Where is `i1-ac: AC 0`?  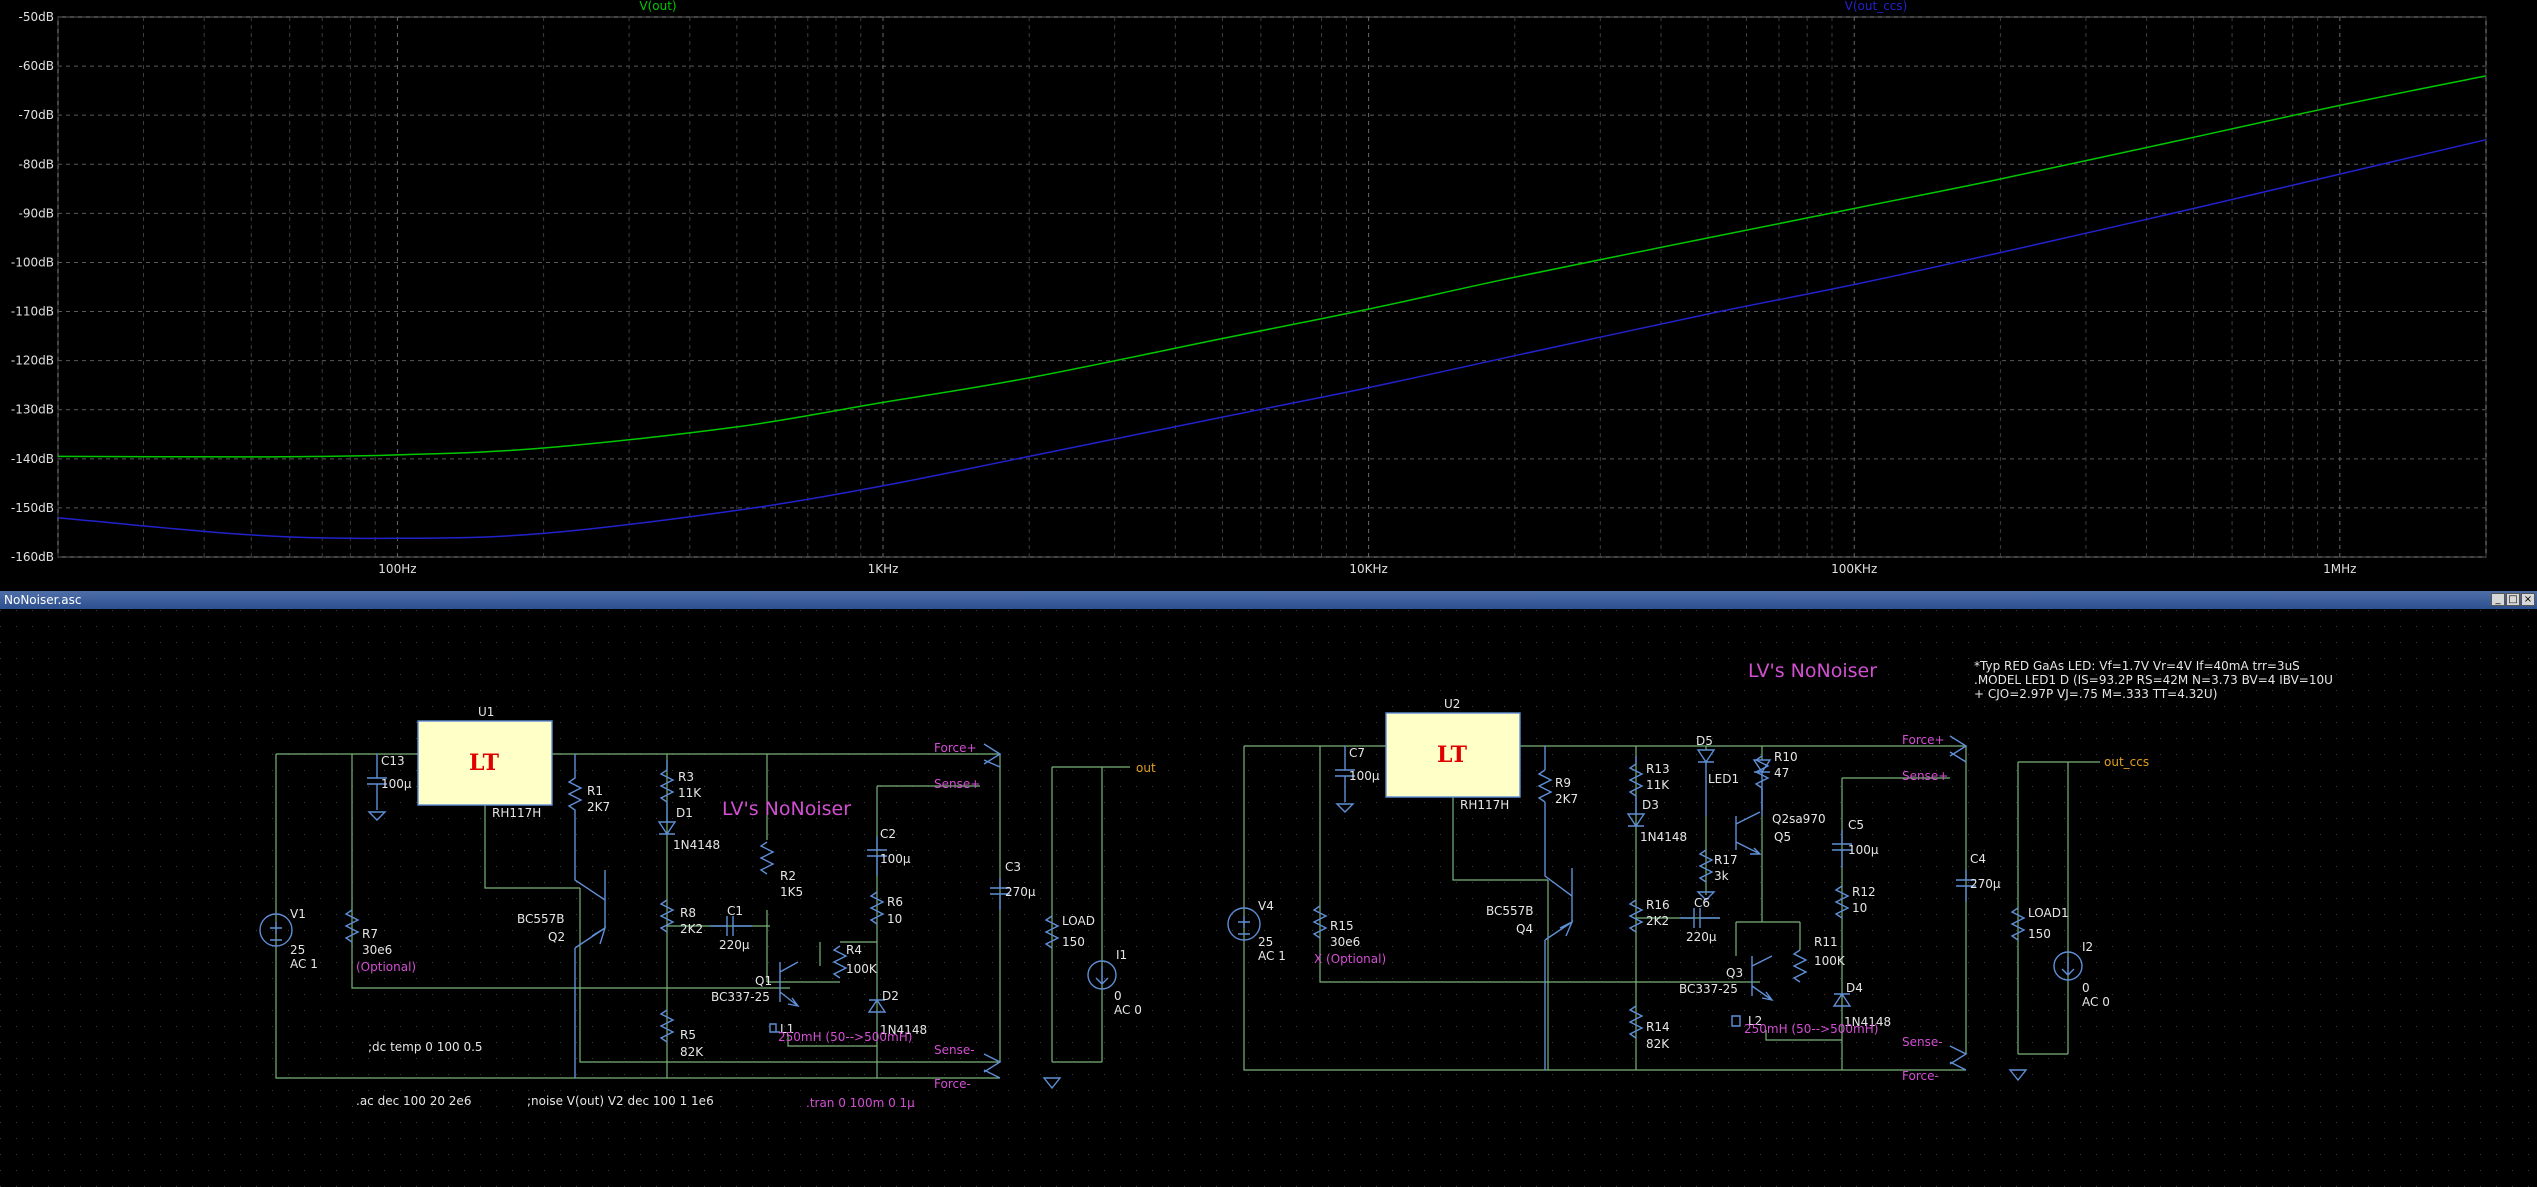
i1-ac: AC 0 is located at coordinates (1128, 1010).